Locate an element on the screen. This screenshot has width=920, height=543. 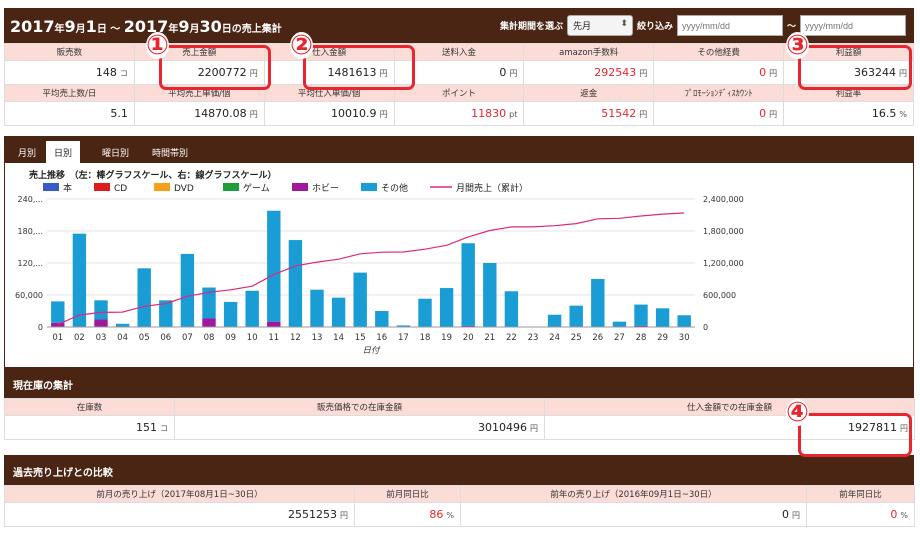
legend-label: 本 is located at coordinates (67, 188).